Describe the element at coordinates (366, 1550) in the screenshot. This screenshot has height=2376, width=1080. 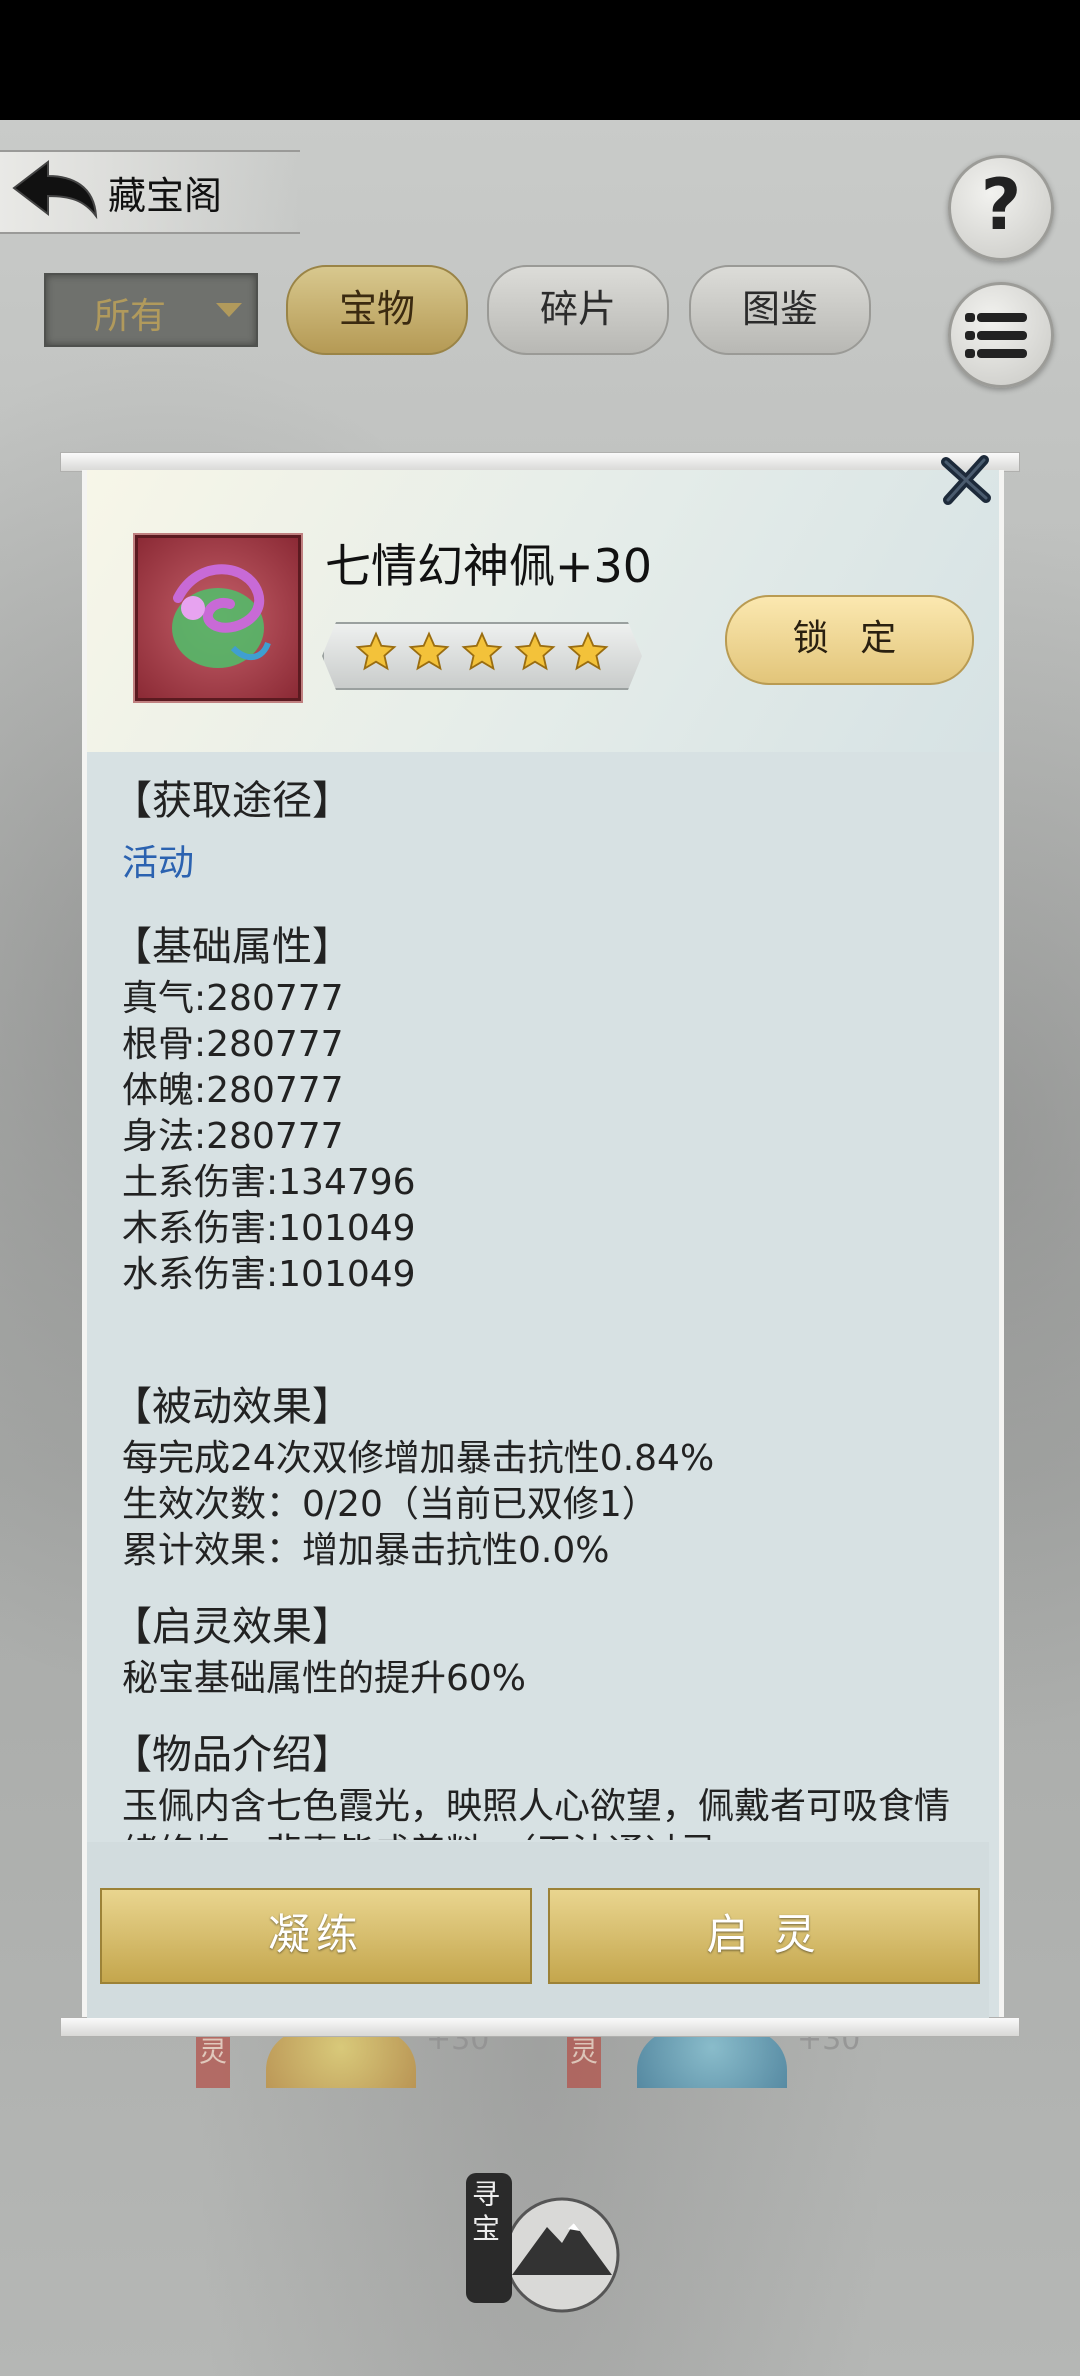
I see `passive-line: 累计效果：增加暴击抗性0.0%` at that location.